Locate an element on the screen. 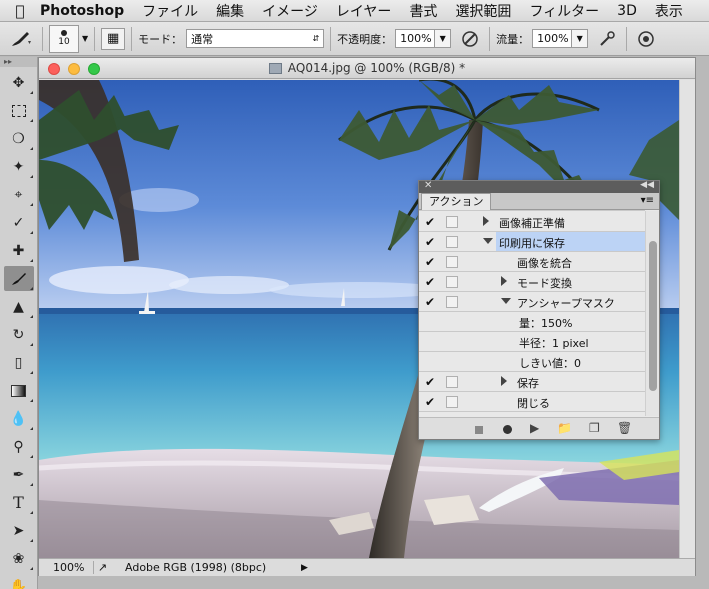  action-row: ✔ アンシャープマスク is located at coordinates (532, 302).